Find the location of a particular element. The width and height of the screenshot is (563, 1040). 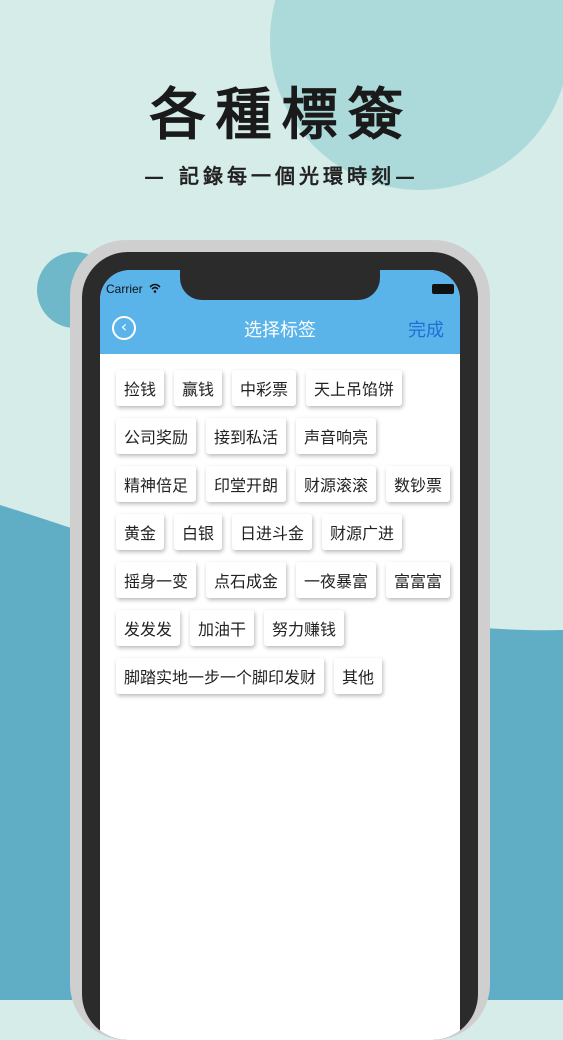

tag-row: 脚踏实地一步一个脚印发财 其他 is located at coordinates (281, 676).